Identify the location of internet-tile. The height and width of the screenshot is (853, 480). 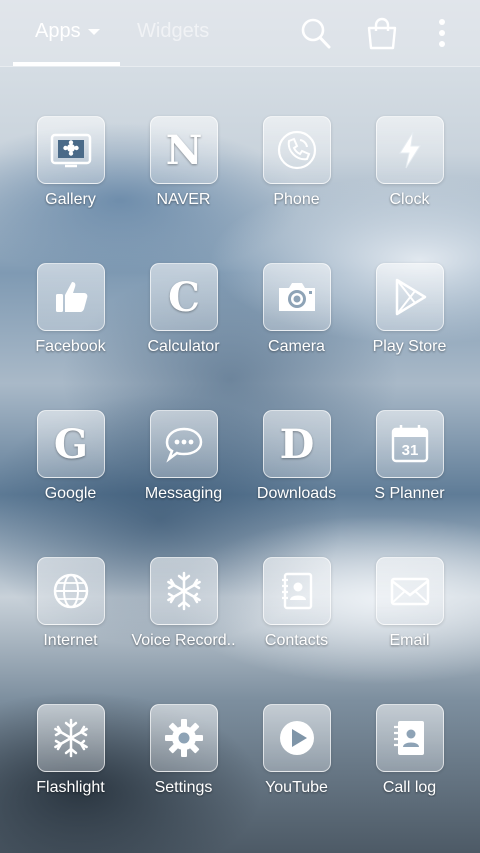
(71, 591).